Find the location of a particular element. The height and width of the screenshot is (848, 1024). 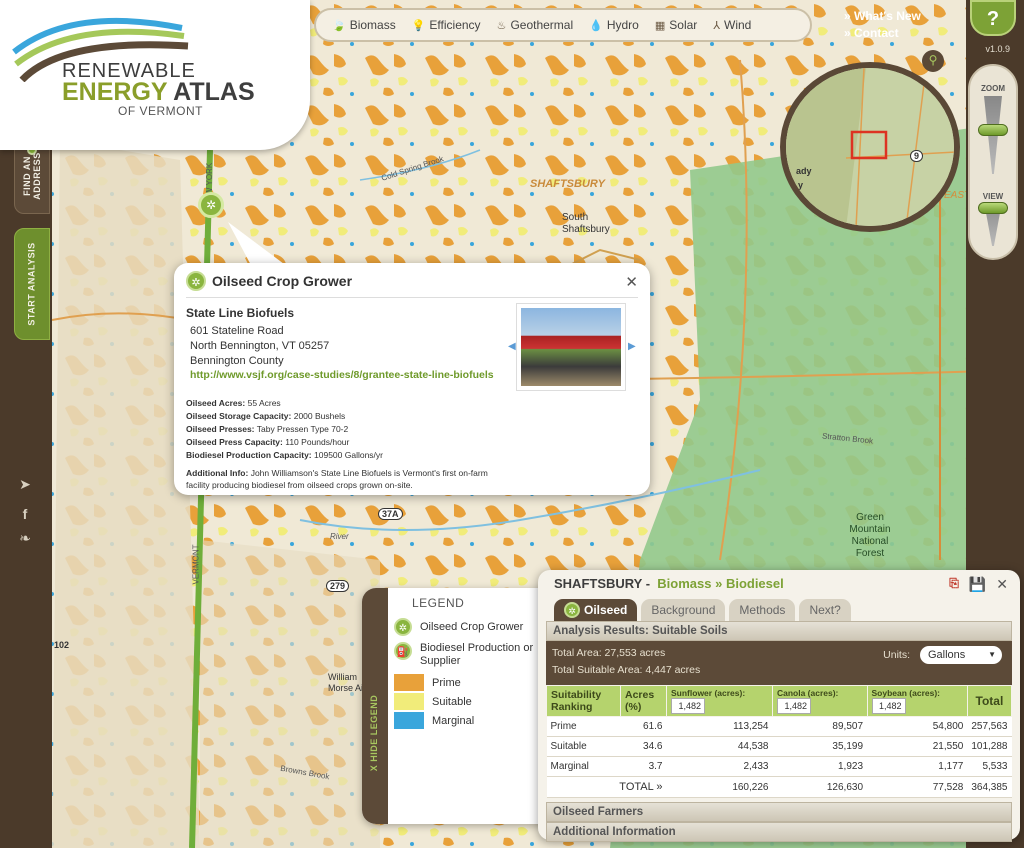

map-label-forest: Green Mountain National Forest is located at coordinates (870, 535).